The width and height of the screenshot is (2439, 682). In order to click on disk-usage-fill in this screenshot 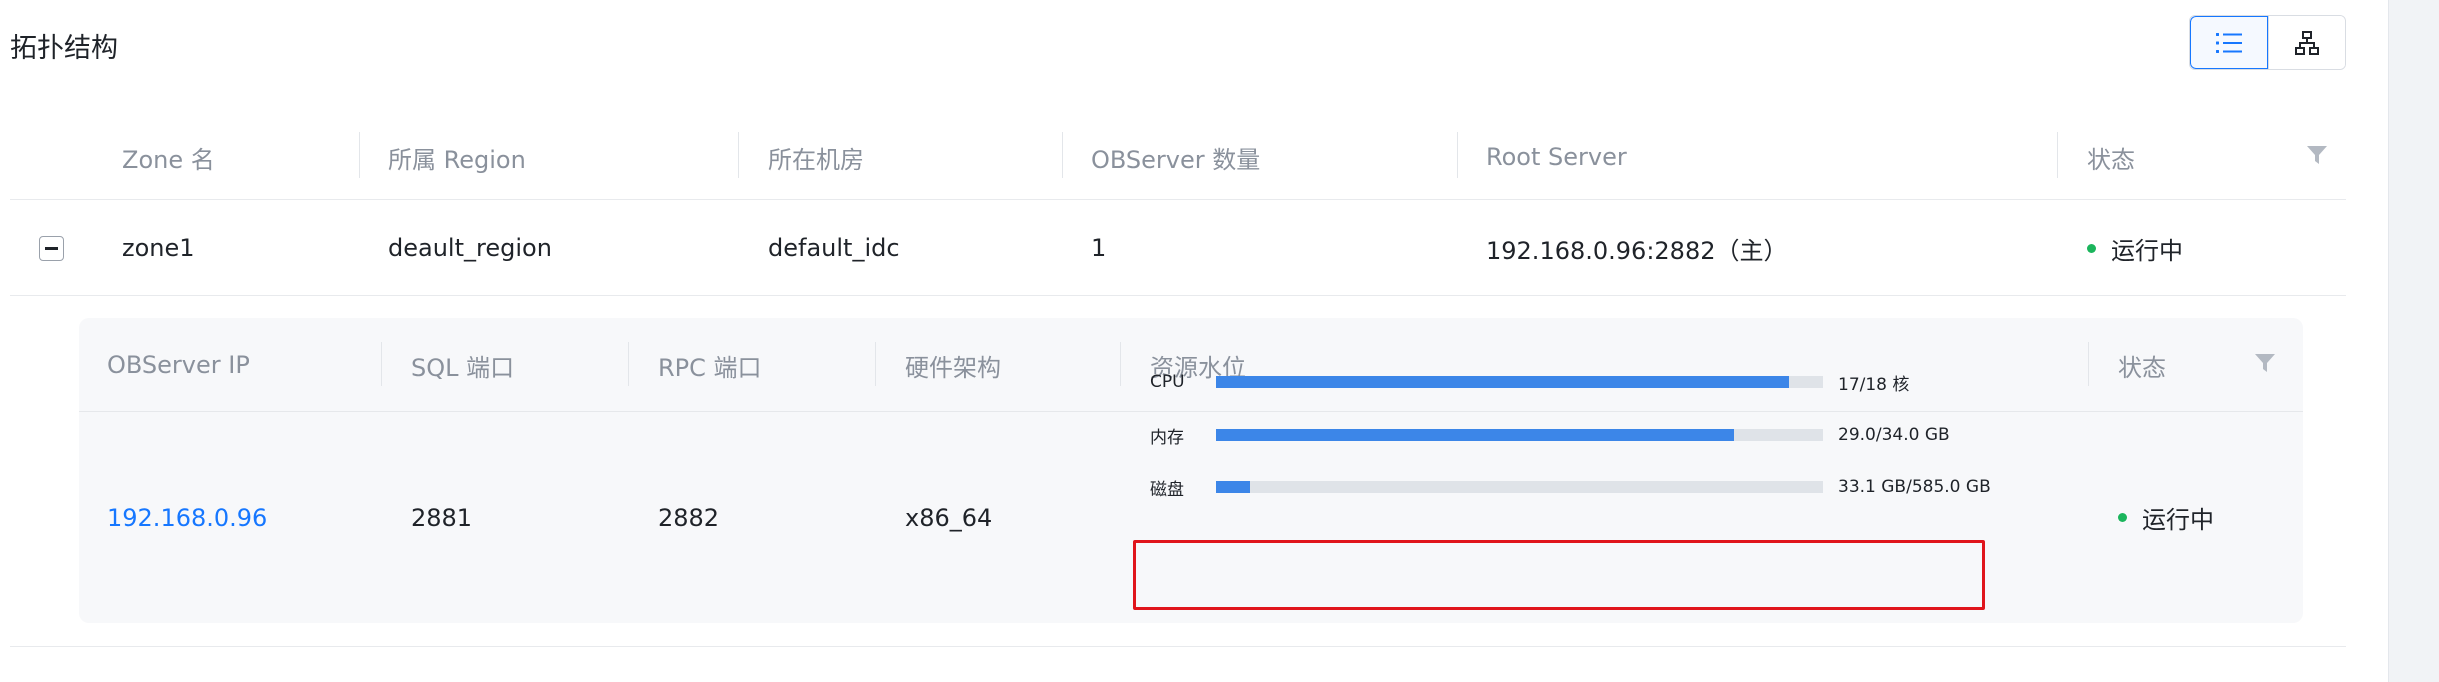, I will do `click(1233, 487)`.